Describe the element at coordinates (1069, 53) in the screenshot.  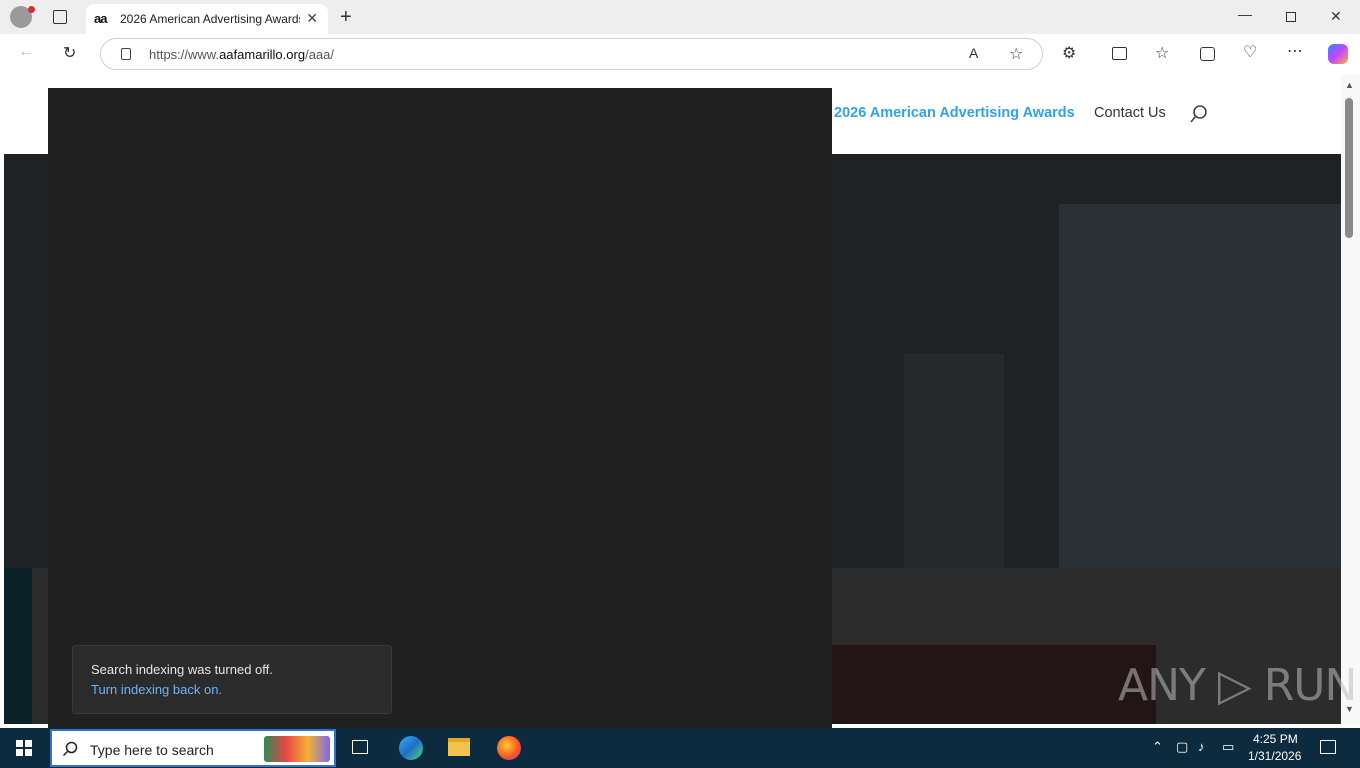
I see `extensions-icon: ⚙` at that location.